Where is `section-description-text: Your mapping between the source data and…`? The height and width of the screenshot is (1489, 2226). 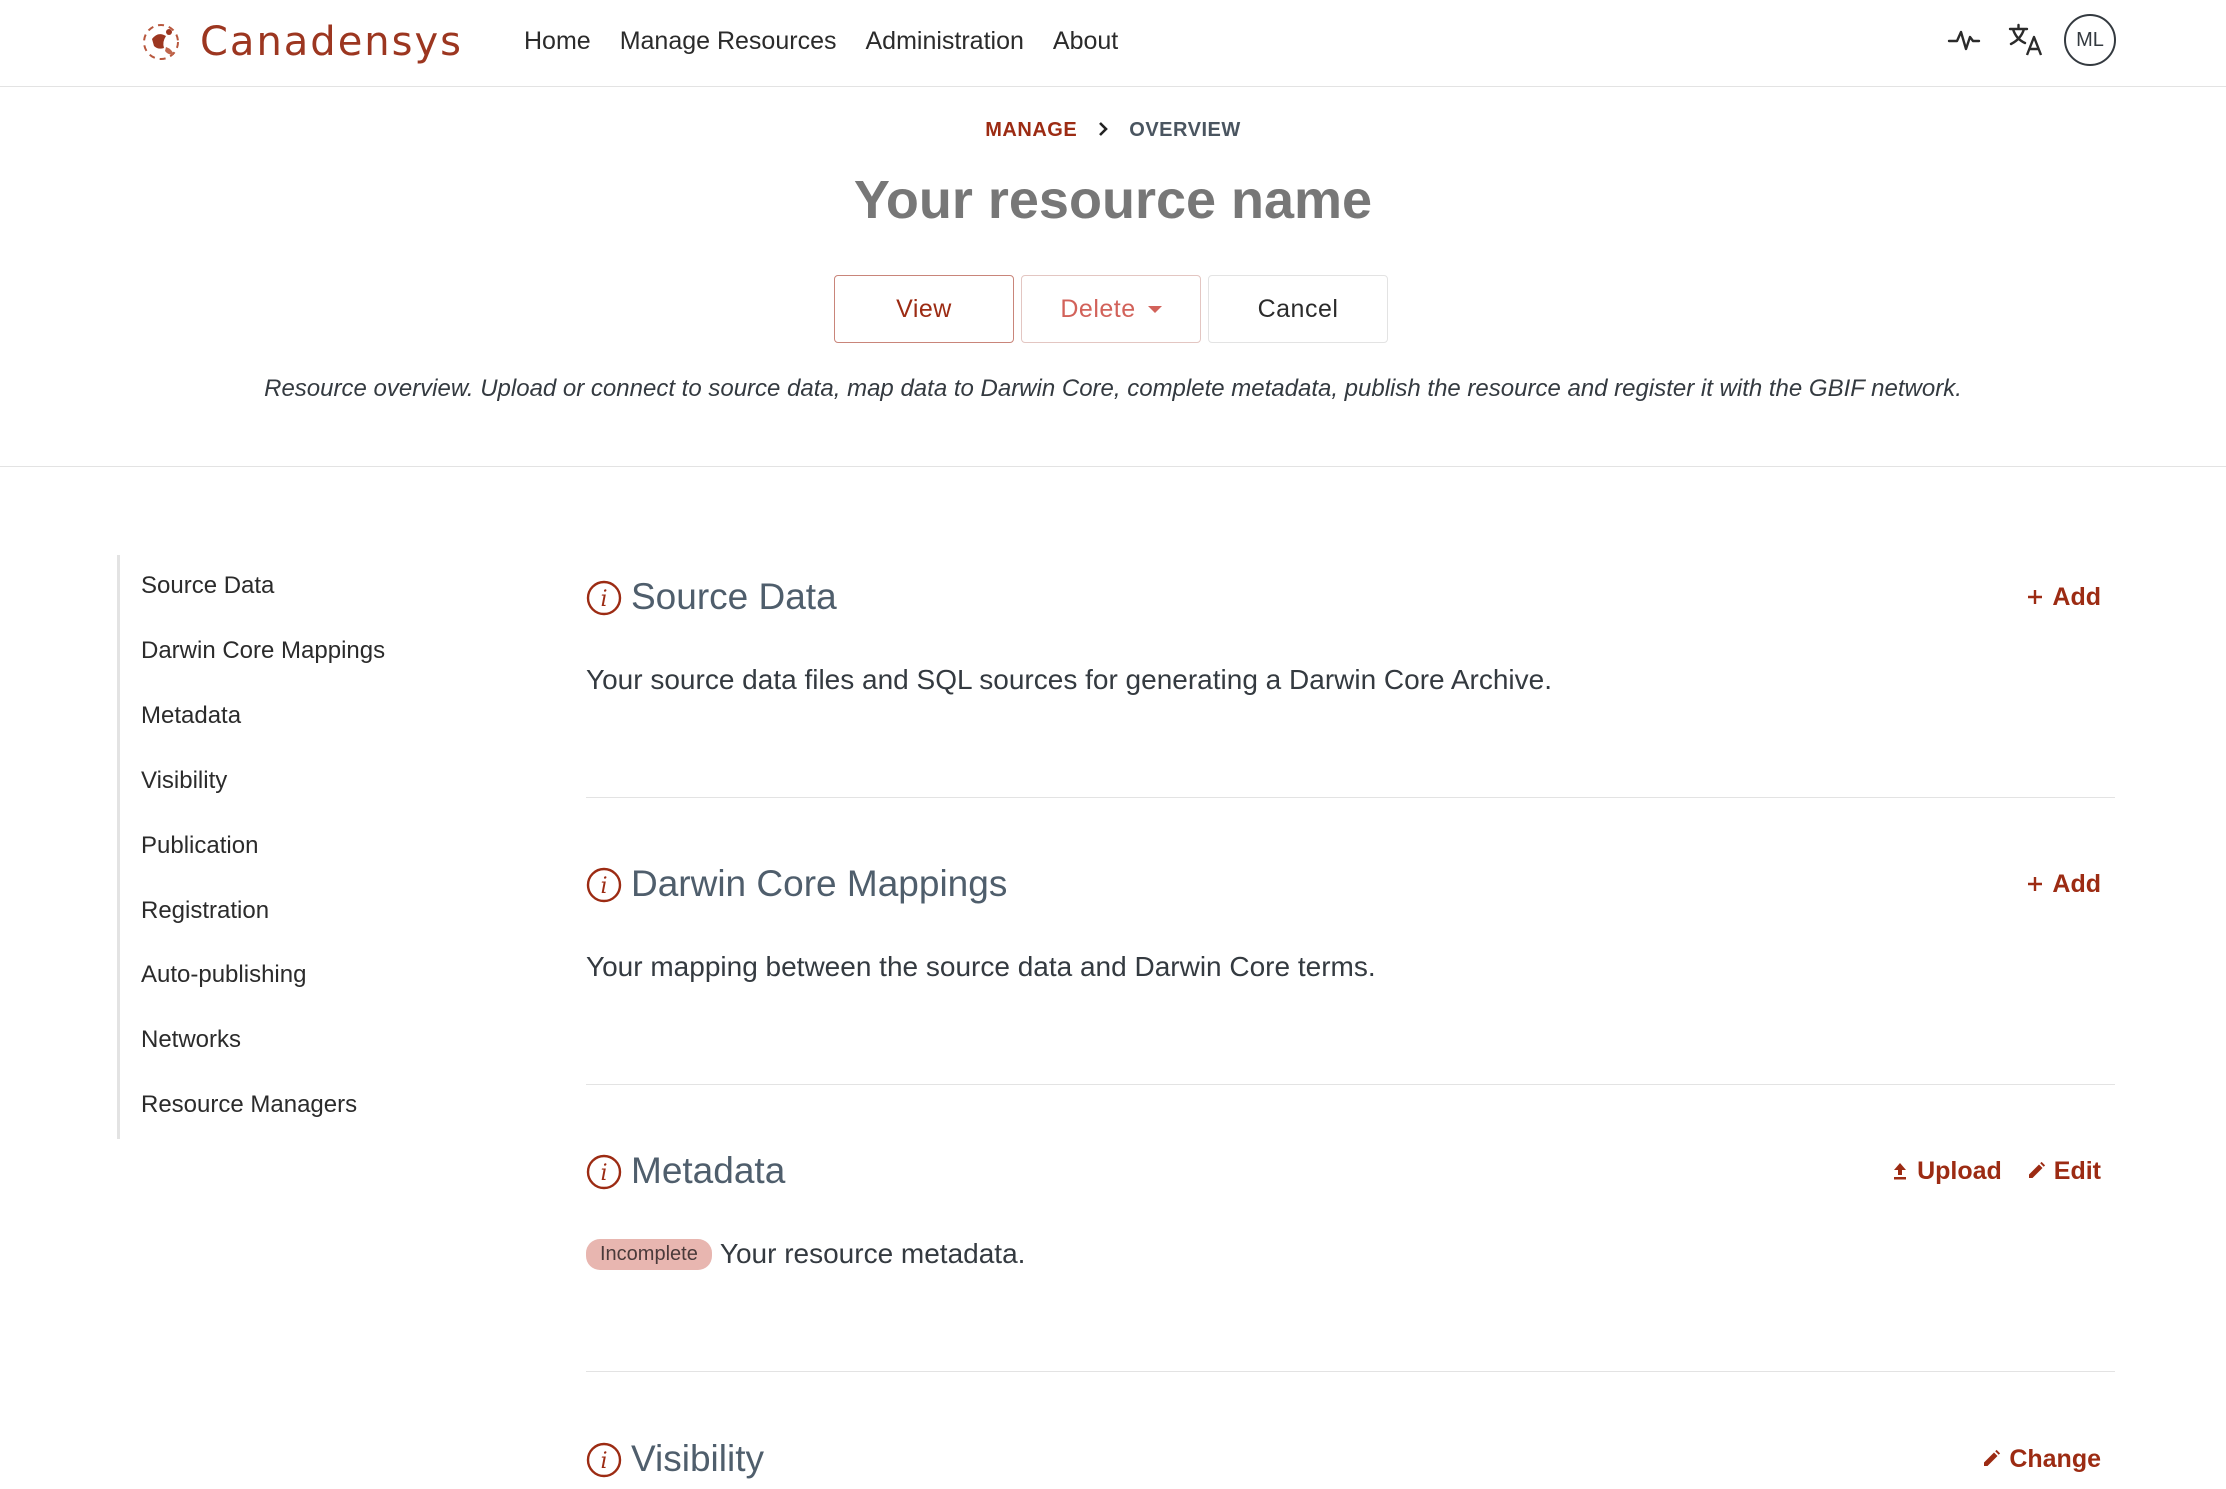
section-description-text: Your mapping between the source data and… is located at coordinates (981, 966).